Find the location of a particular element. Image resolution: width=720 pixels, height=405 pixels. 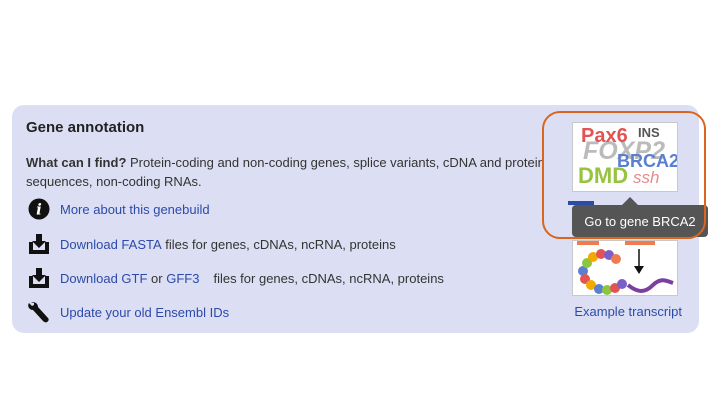

example-transcript-link: Example transcript is located at coordinates (628, 311).